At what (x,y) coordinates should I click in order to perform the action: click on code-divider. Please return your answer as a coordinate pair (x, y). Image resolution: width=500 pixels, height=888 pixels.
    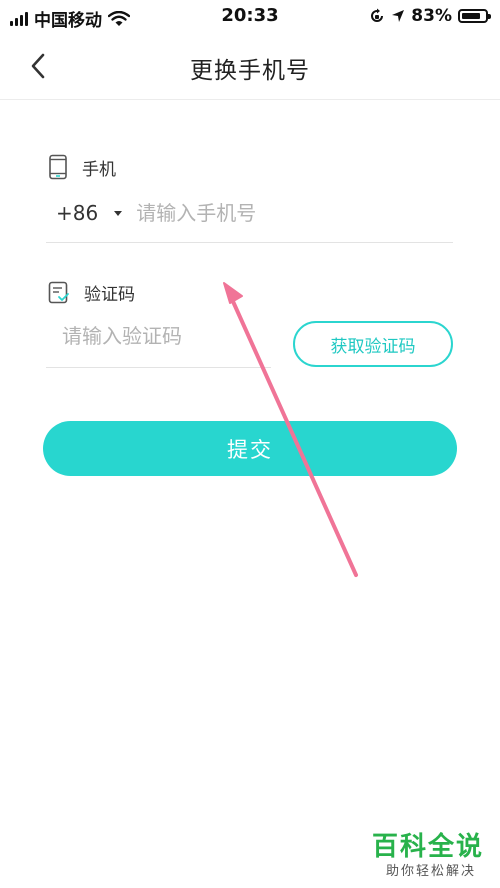
    Looking at the image, I should click on (158, 367).